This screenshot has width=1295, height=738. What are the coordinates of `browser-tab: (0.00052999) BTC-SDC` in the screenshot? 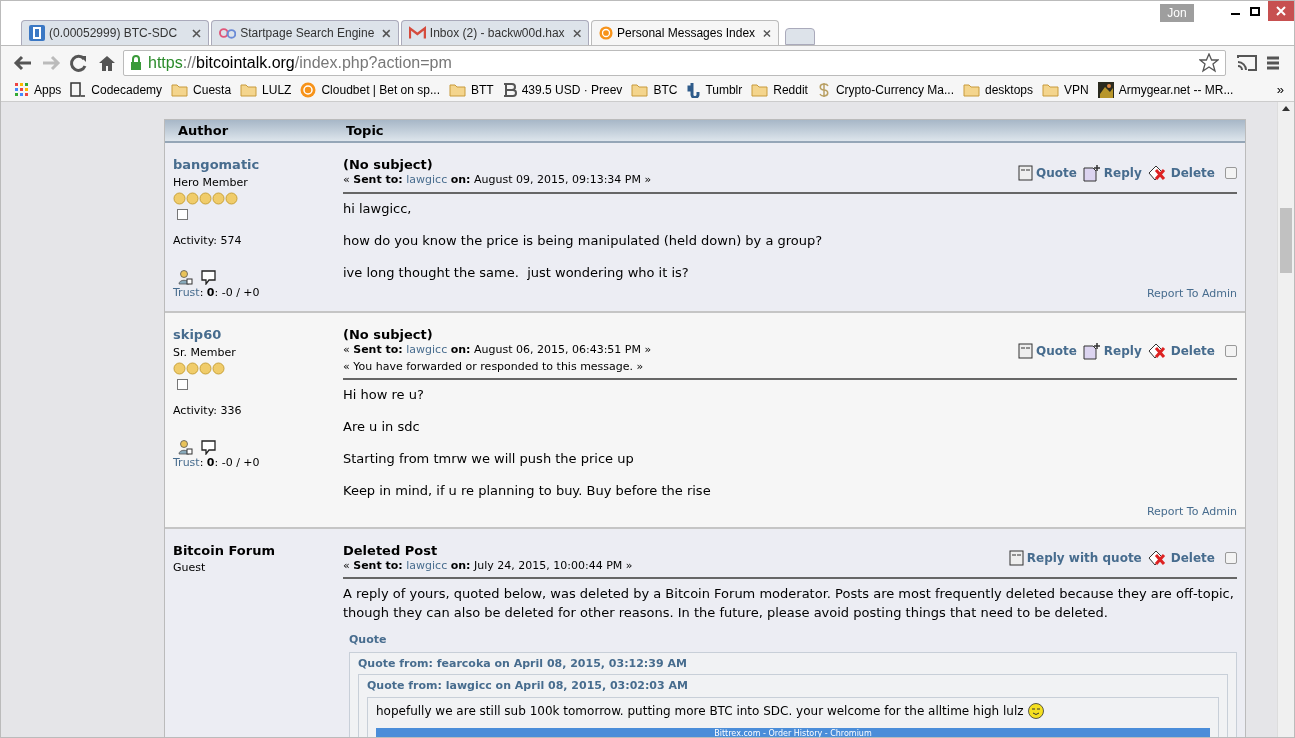 It's located at (115, 32).